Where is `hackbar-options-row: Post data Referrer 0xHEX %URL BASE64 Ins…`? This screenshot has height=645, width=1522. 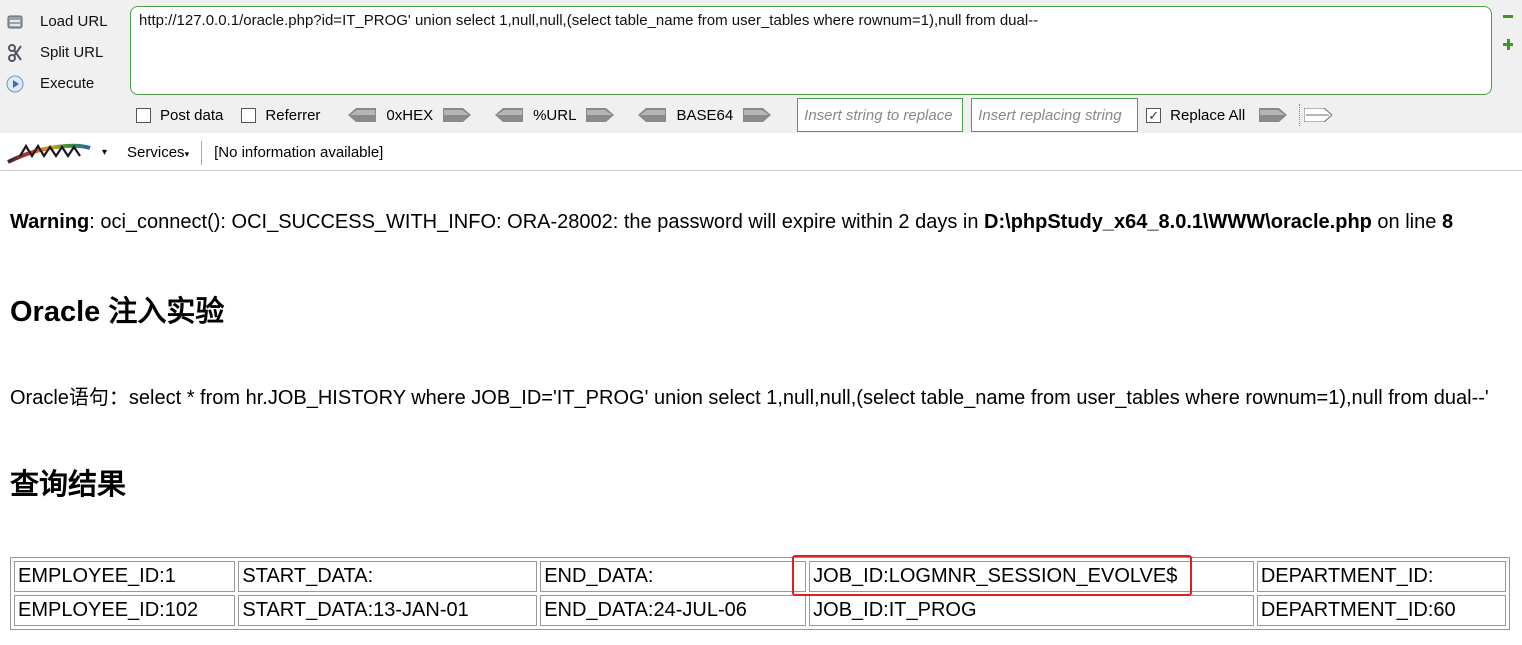 hackbar-options-row: Post data Referrer 0xHEX %URL BASE64 Ins… is located at coordinates (734, 115).